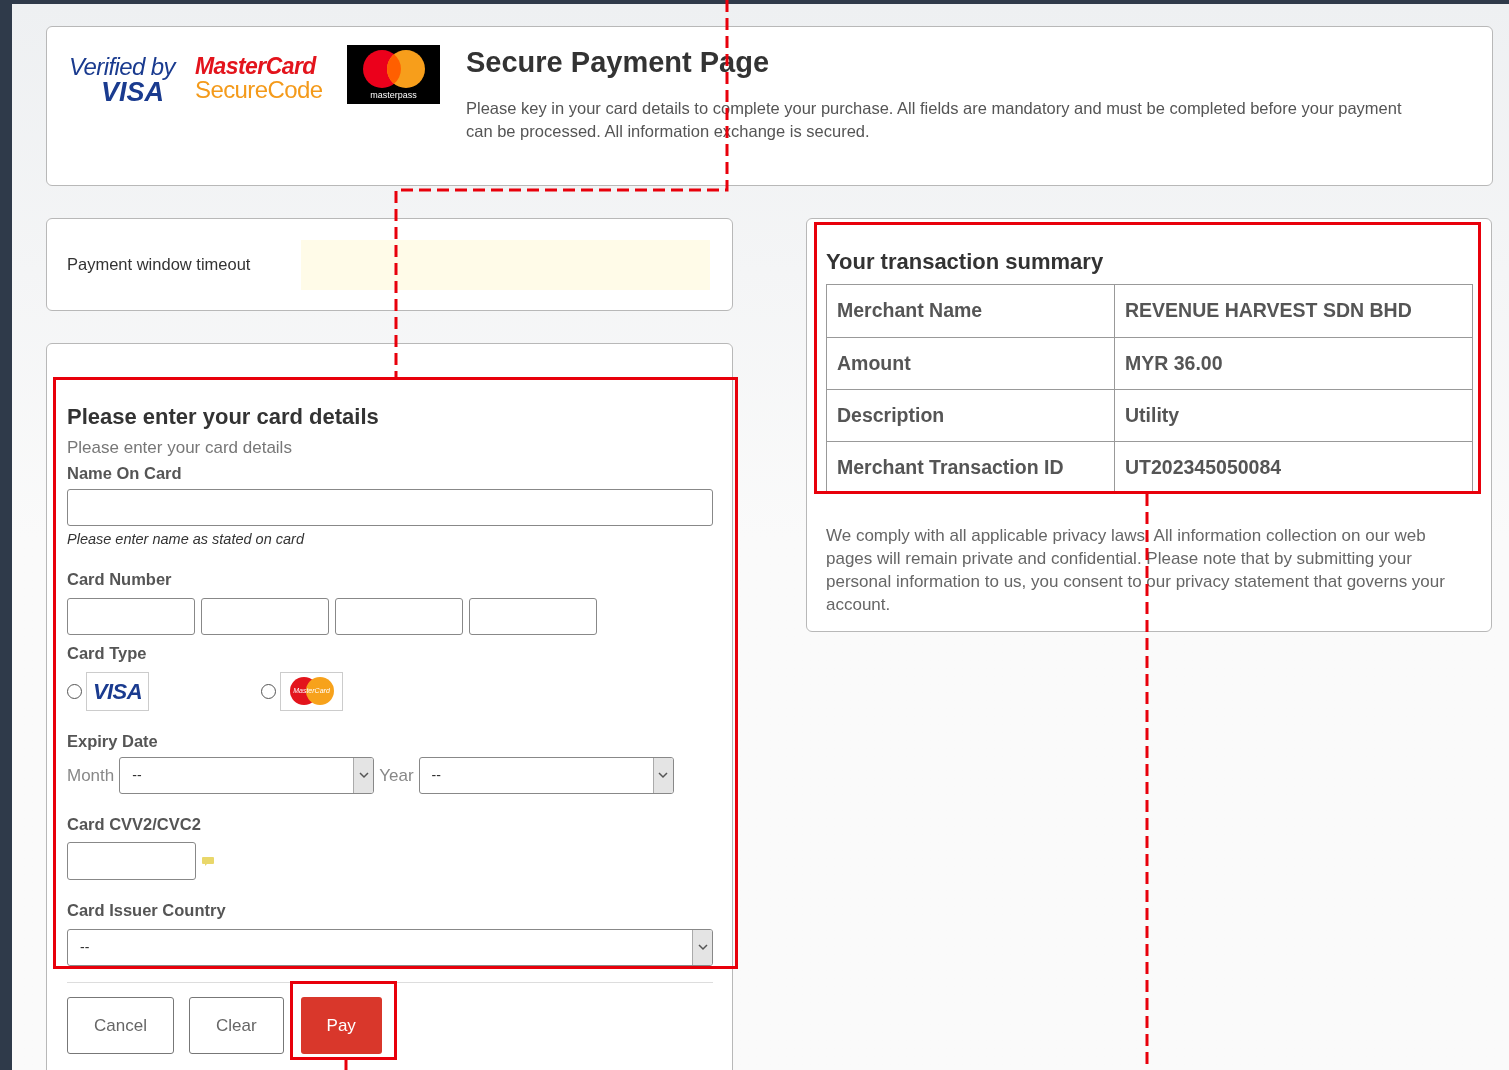 This screenshot has width=1509, height=1070. I want to click on summary-label: Merchant Name, so click(971, 311).